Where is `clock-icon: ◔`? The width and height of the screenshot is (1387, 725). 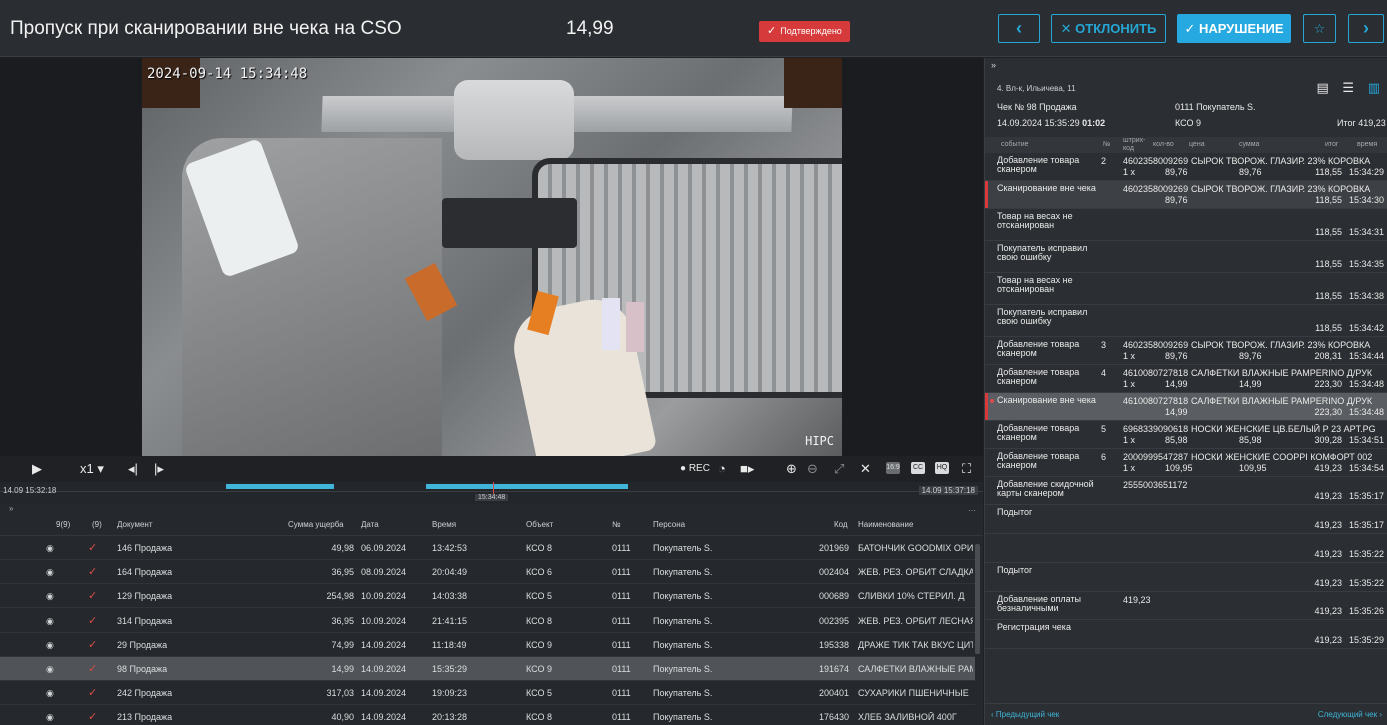 clock-icon: ◔ is located at coordinates (722, 468).